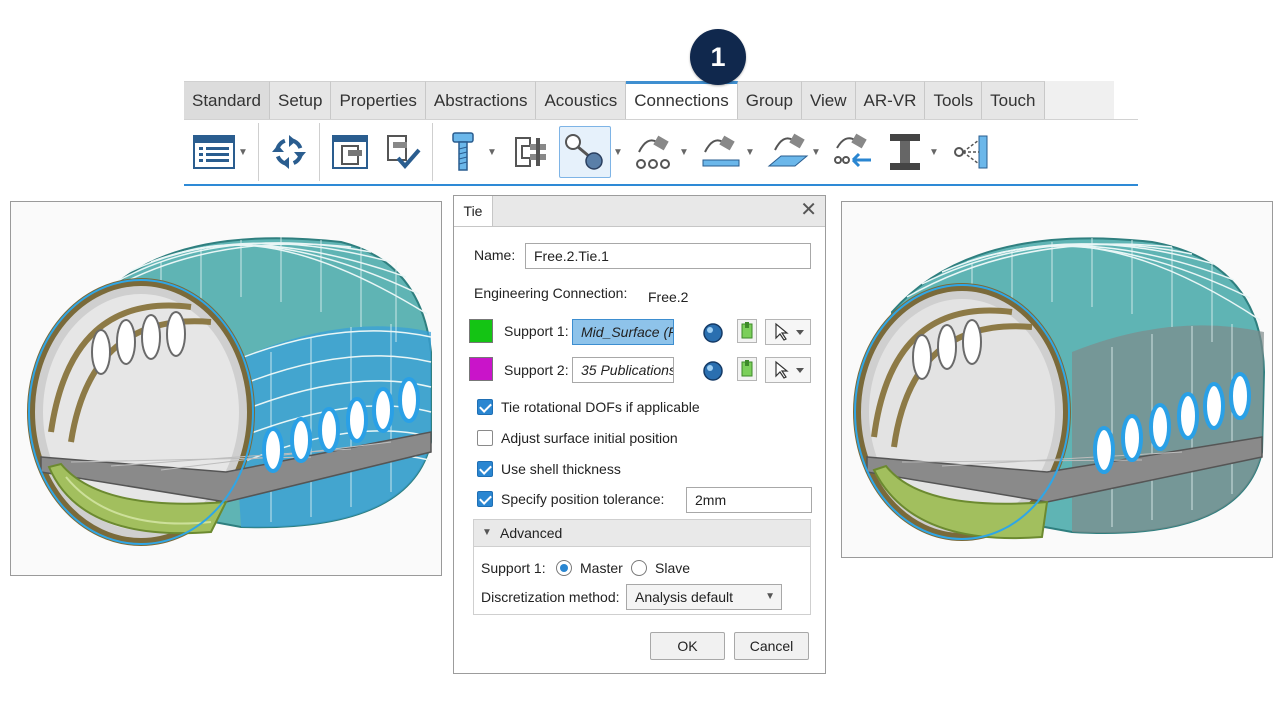  I want to click on name-label: Name:, so click(495, 255).